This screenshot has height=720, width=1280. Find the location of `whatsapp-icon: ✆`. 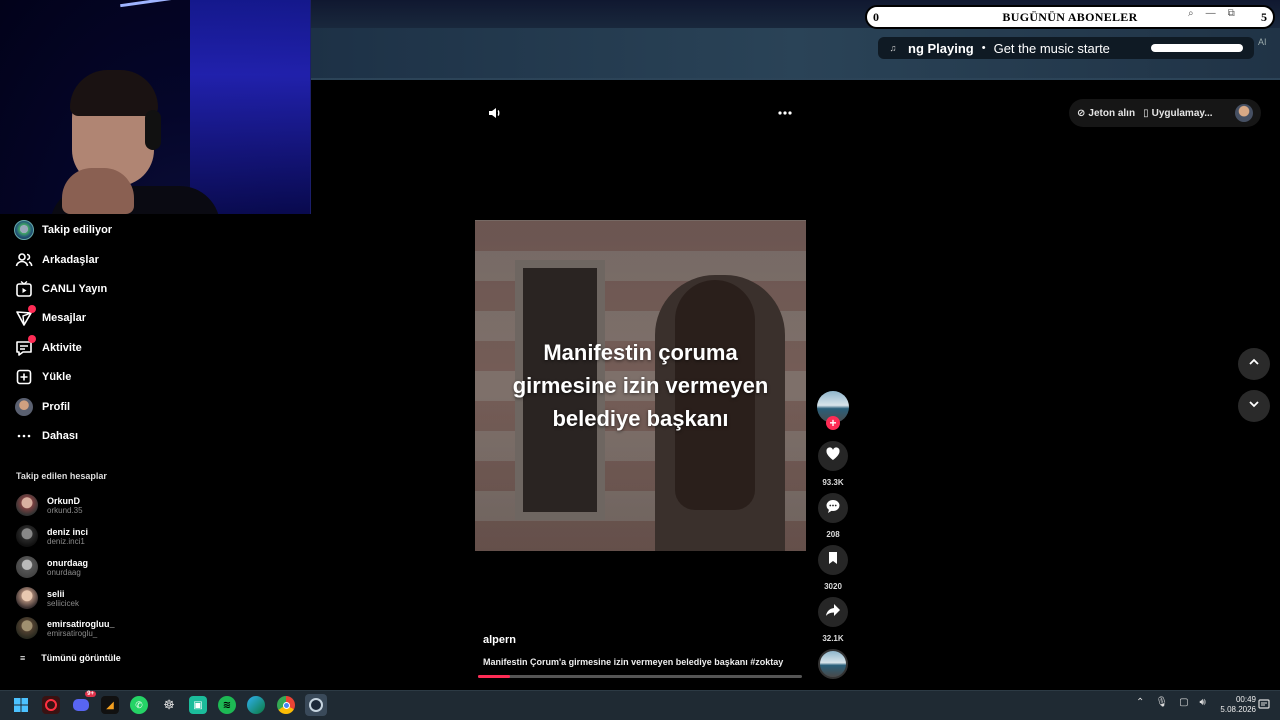

whatsapp-icon: ✆ is located at coordinates (139, 705).